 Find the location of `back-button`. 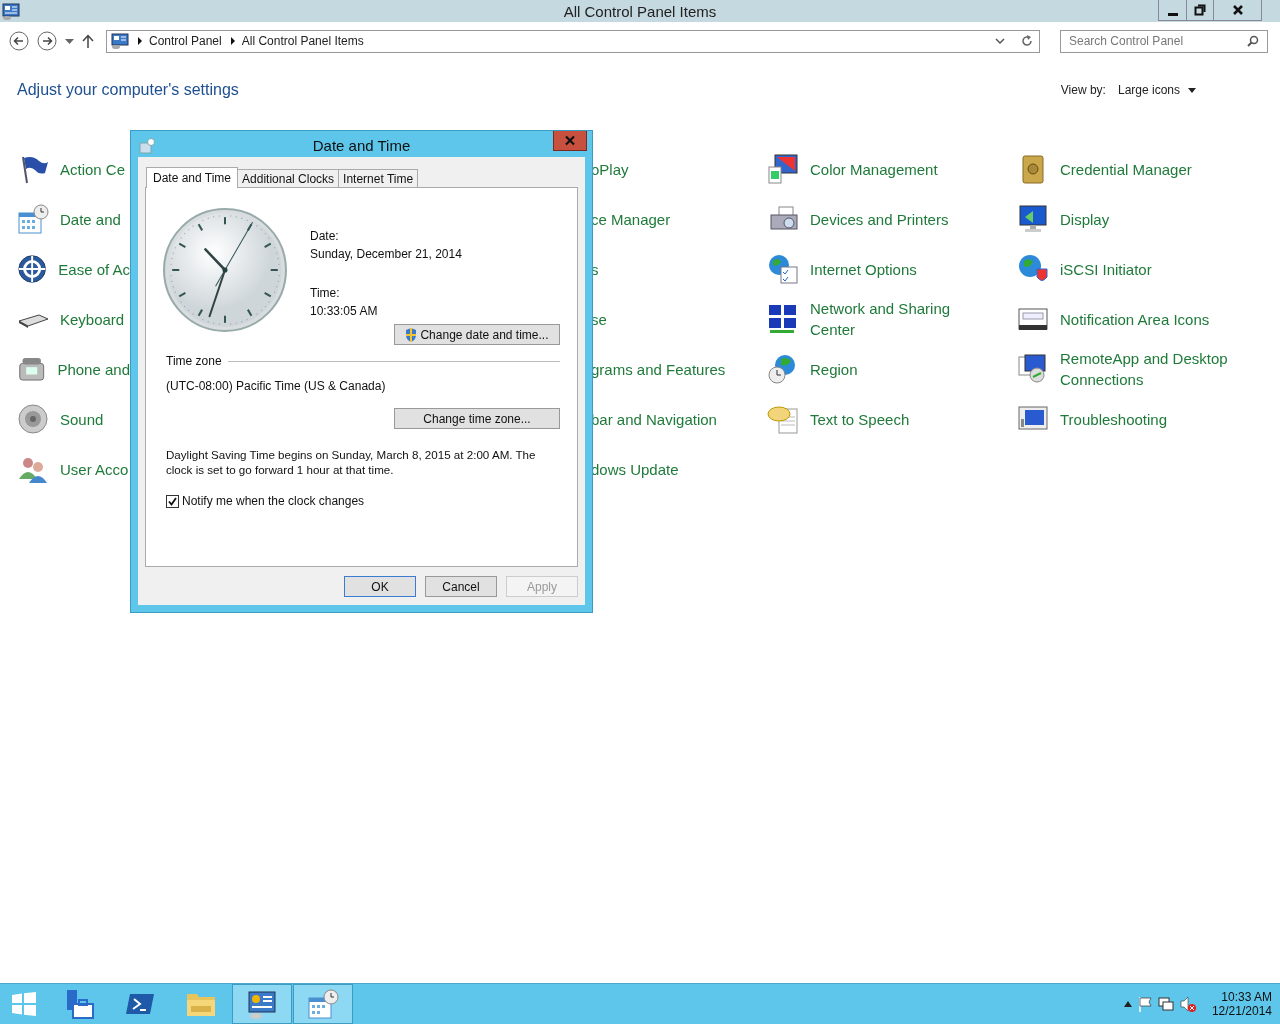

back-button is located at coordinates (19, 41).